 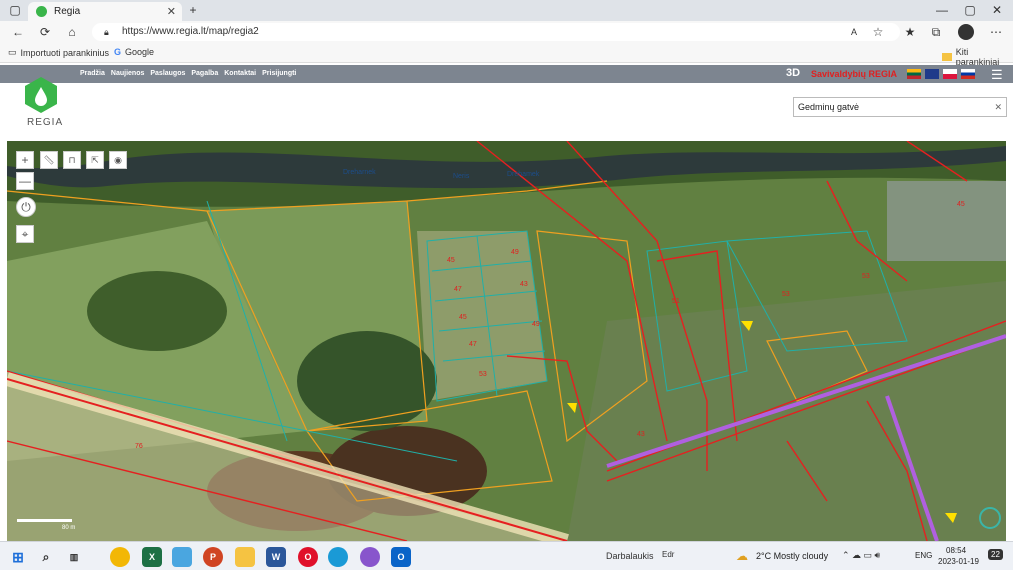 I want to click on parcel-number: 49, so click(x=515, y=252).